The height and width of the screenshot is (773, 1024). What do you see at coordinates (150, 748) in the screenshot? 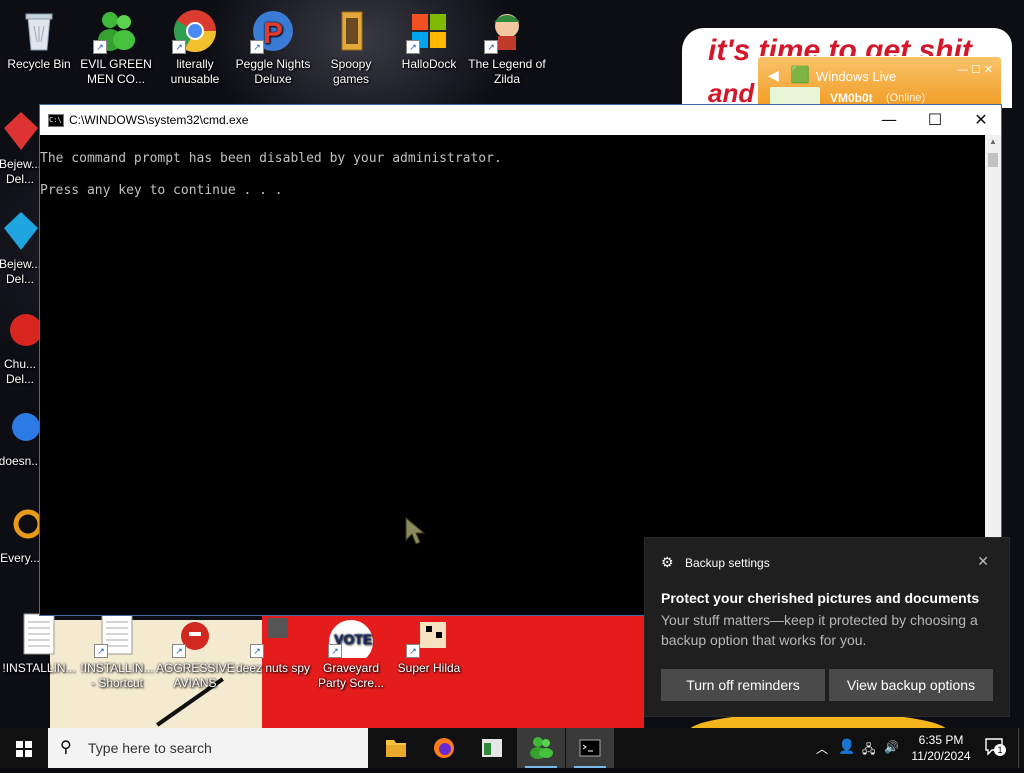
I see `search-placeholder: Type here to search` at bounding box center [150, 748].